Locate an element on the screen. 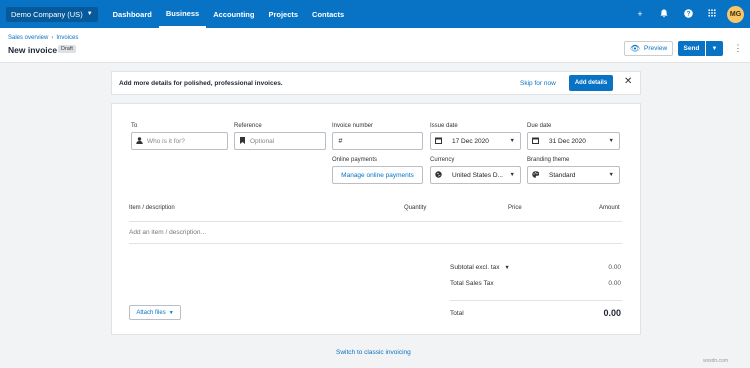  attach-files-button: Attach files ▼ is located at coordinates (155, 312).